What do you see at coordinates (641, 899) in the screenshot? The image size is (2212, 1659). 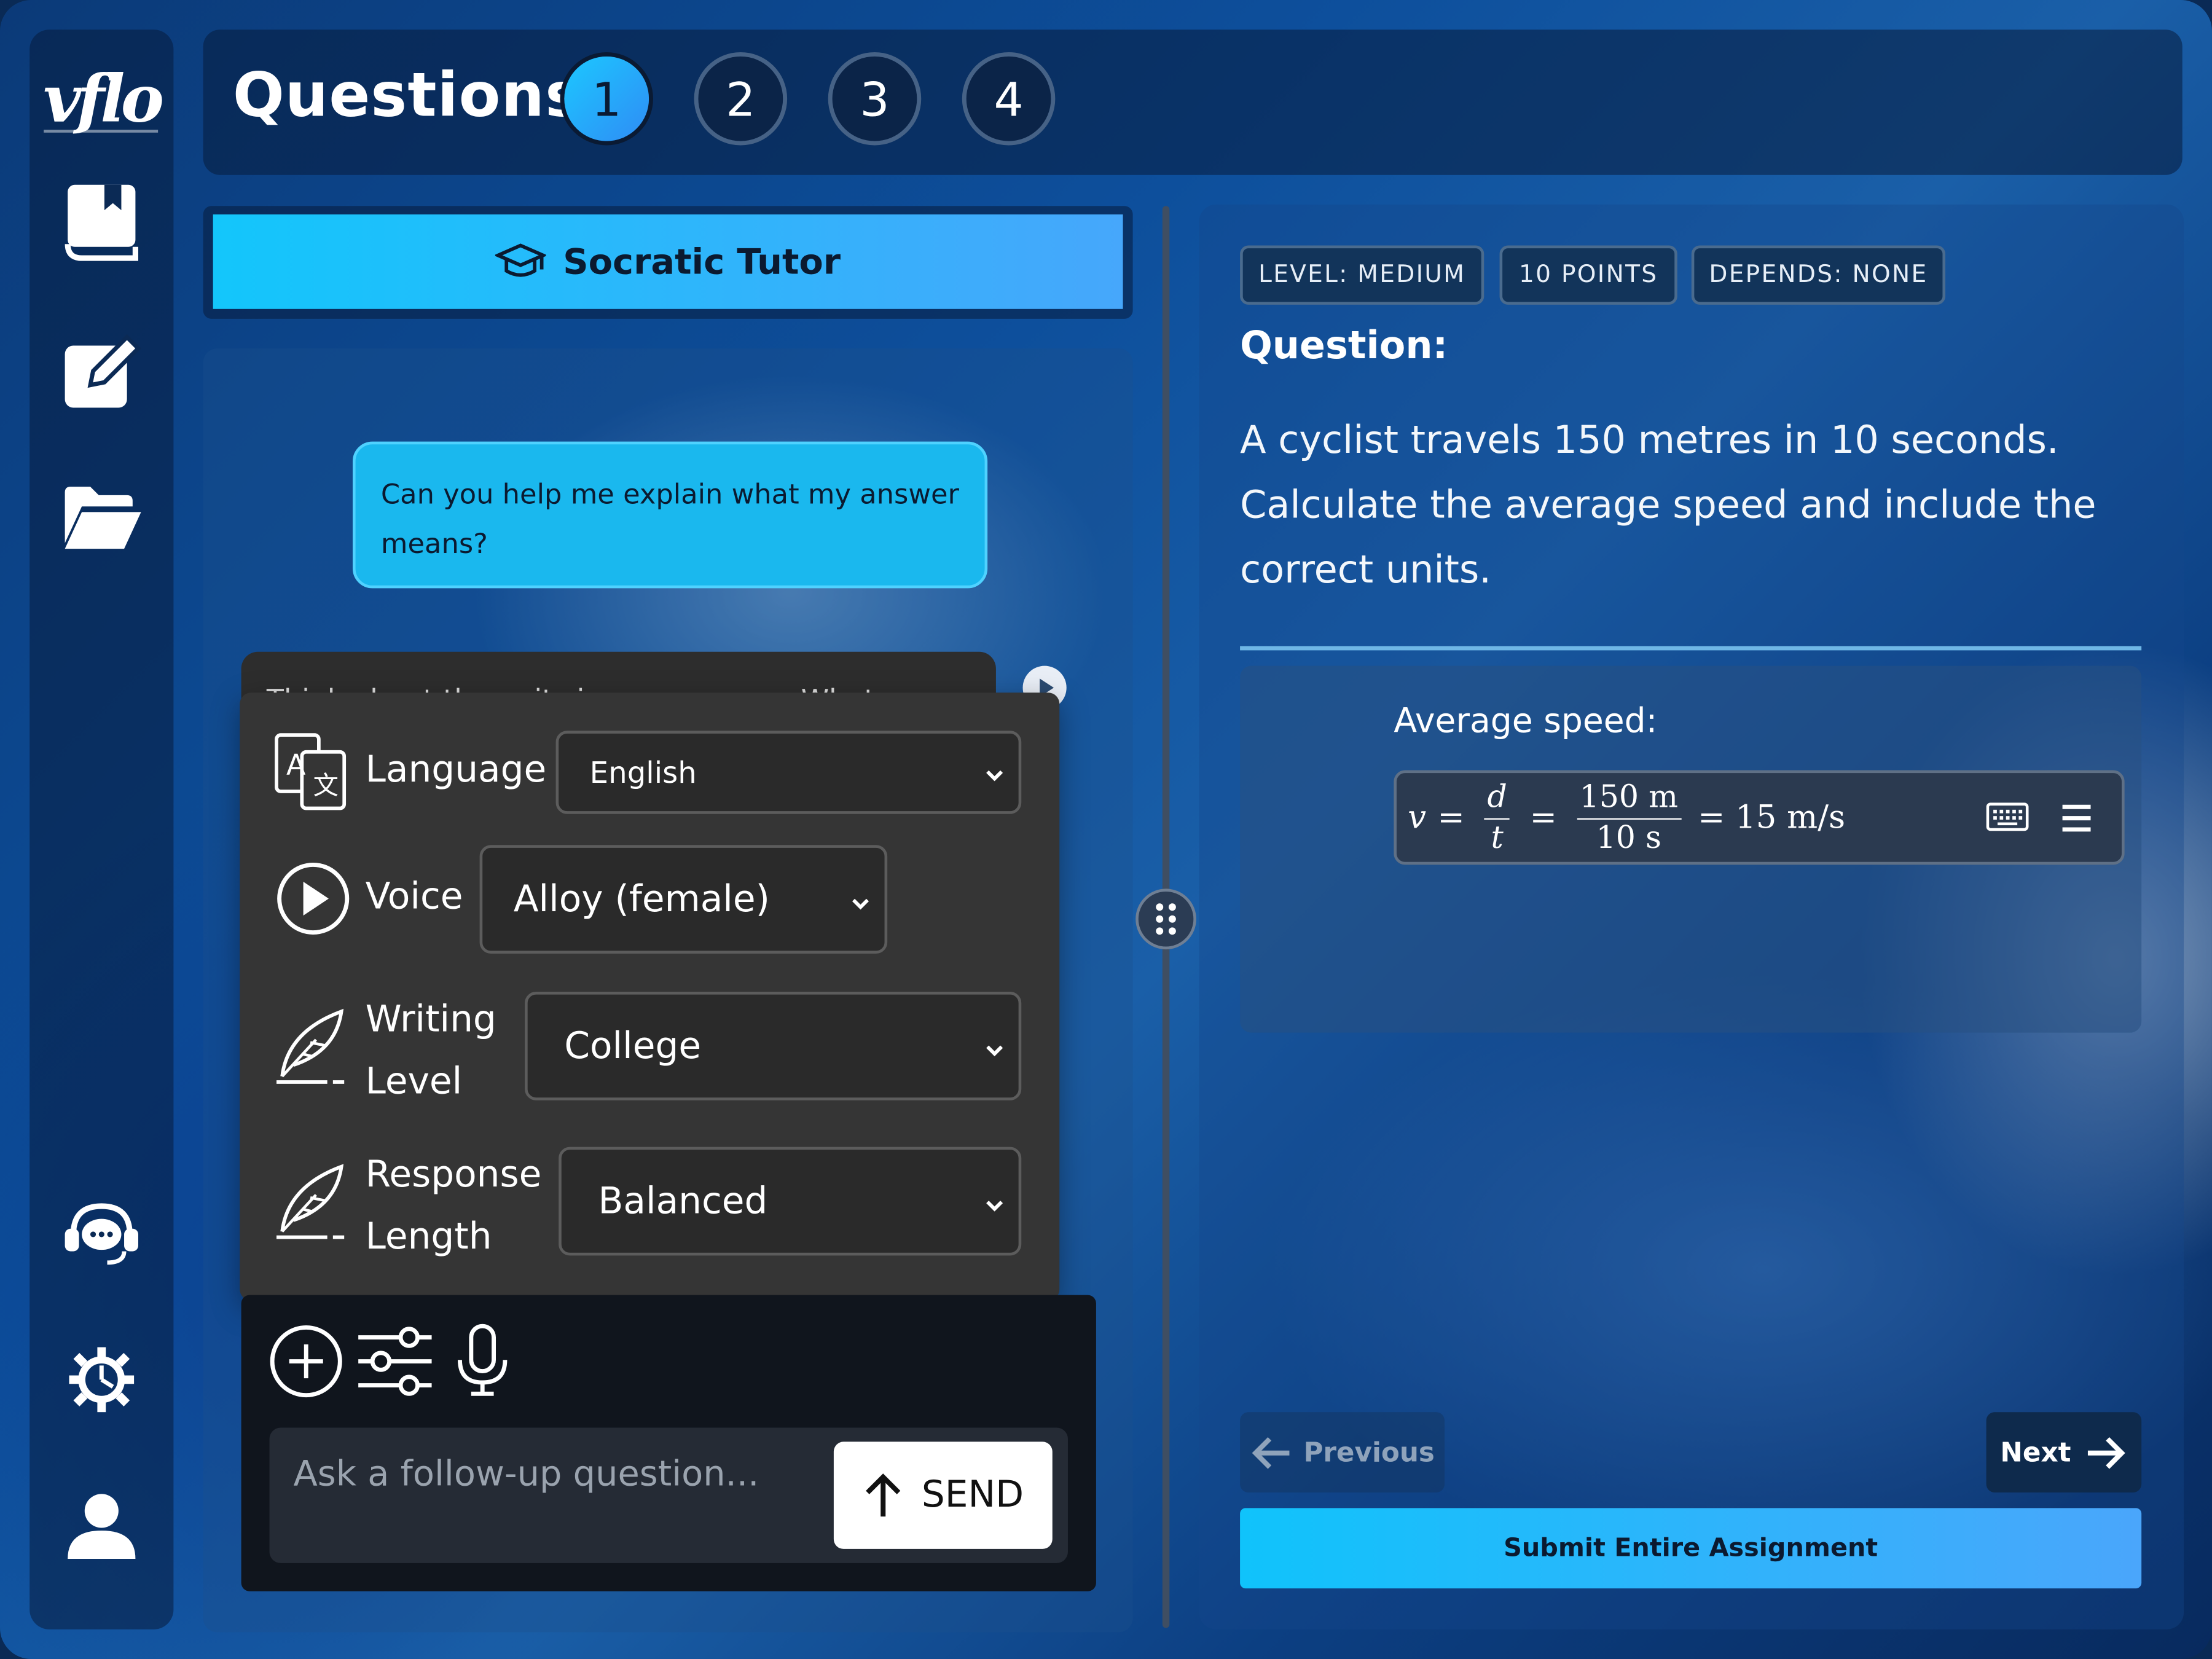 I see `voice-select-value: Alloy (female)` at bounding box center [641, 899].